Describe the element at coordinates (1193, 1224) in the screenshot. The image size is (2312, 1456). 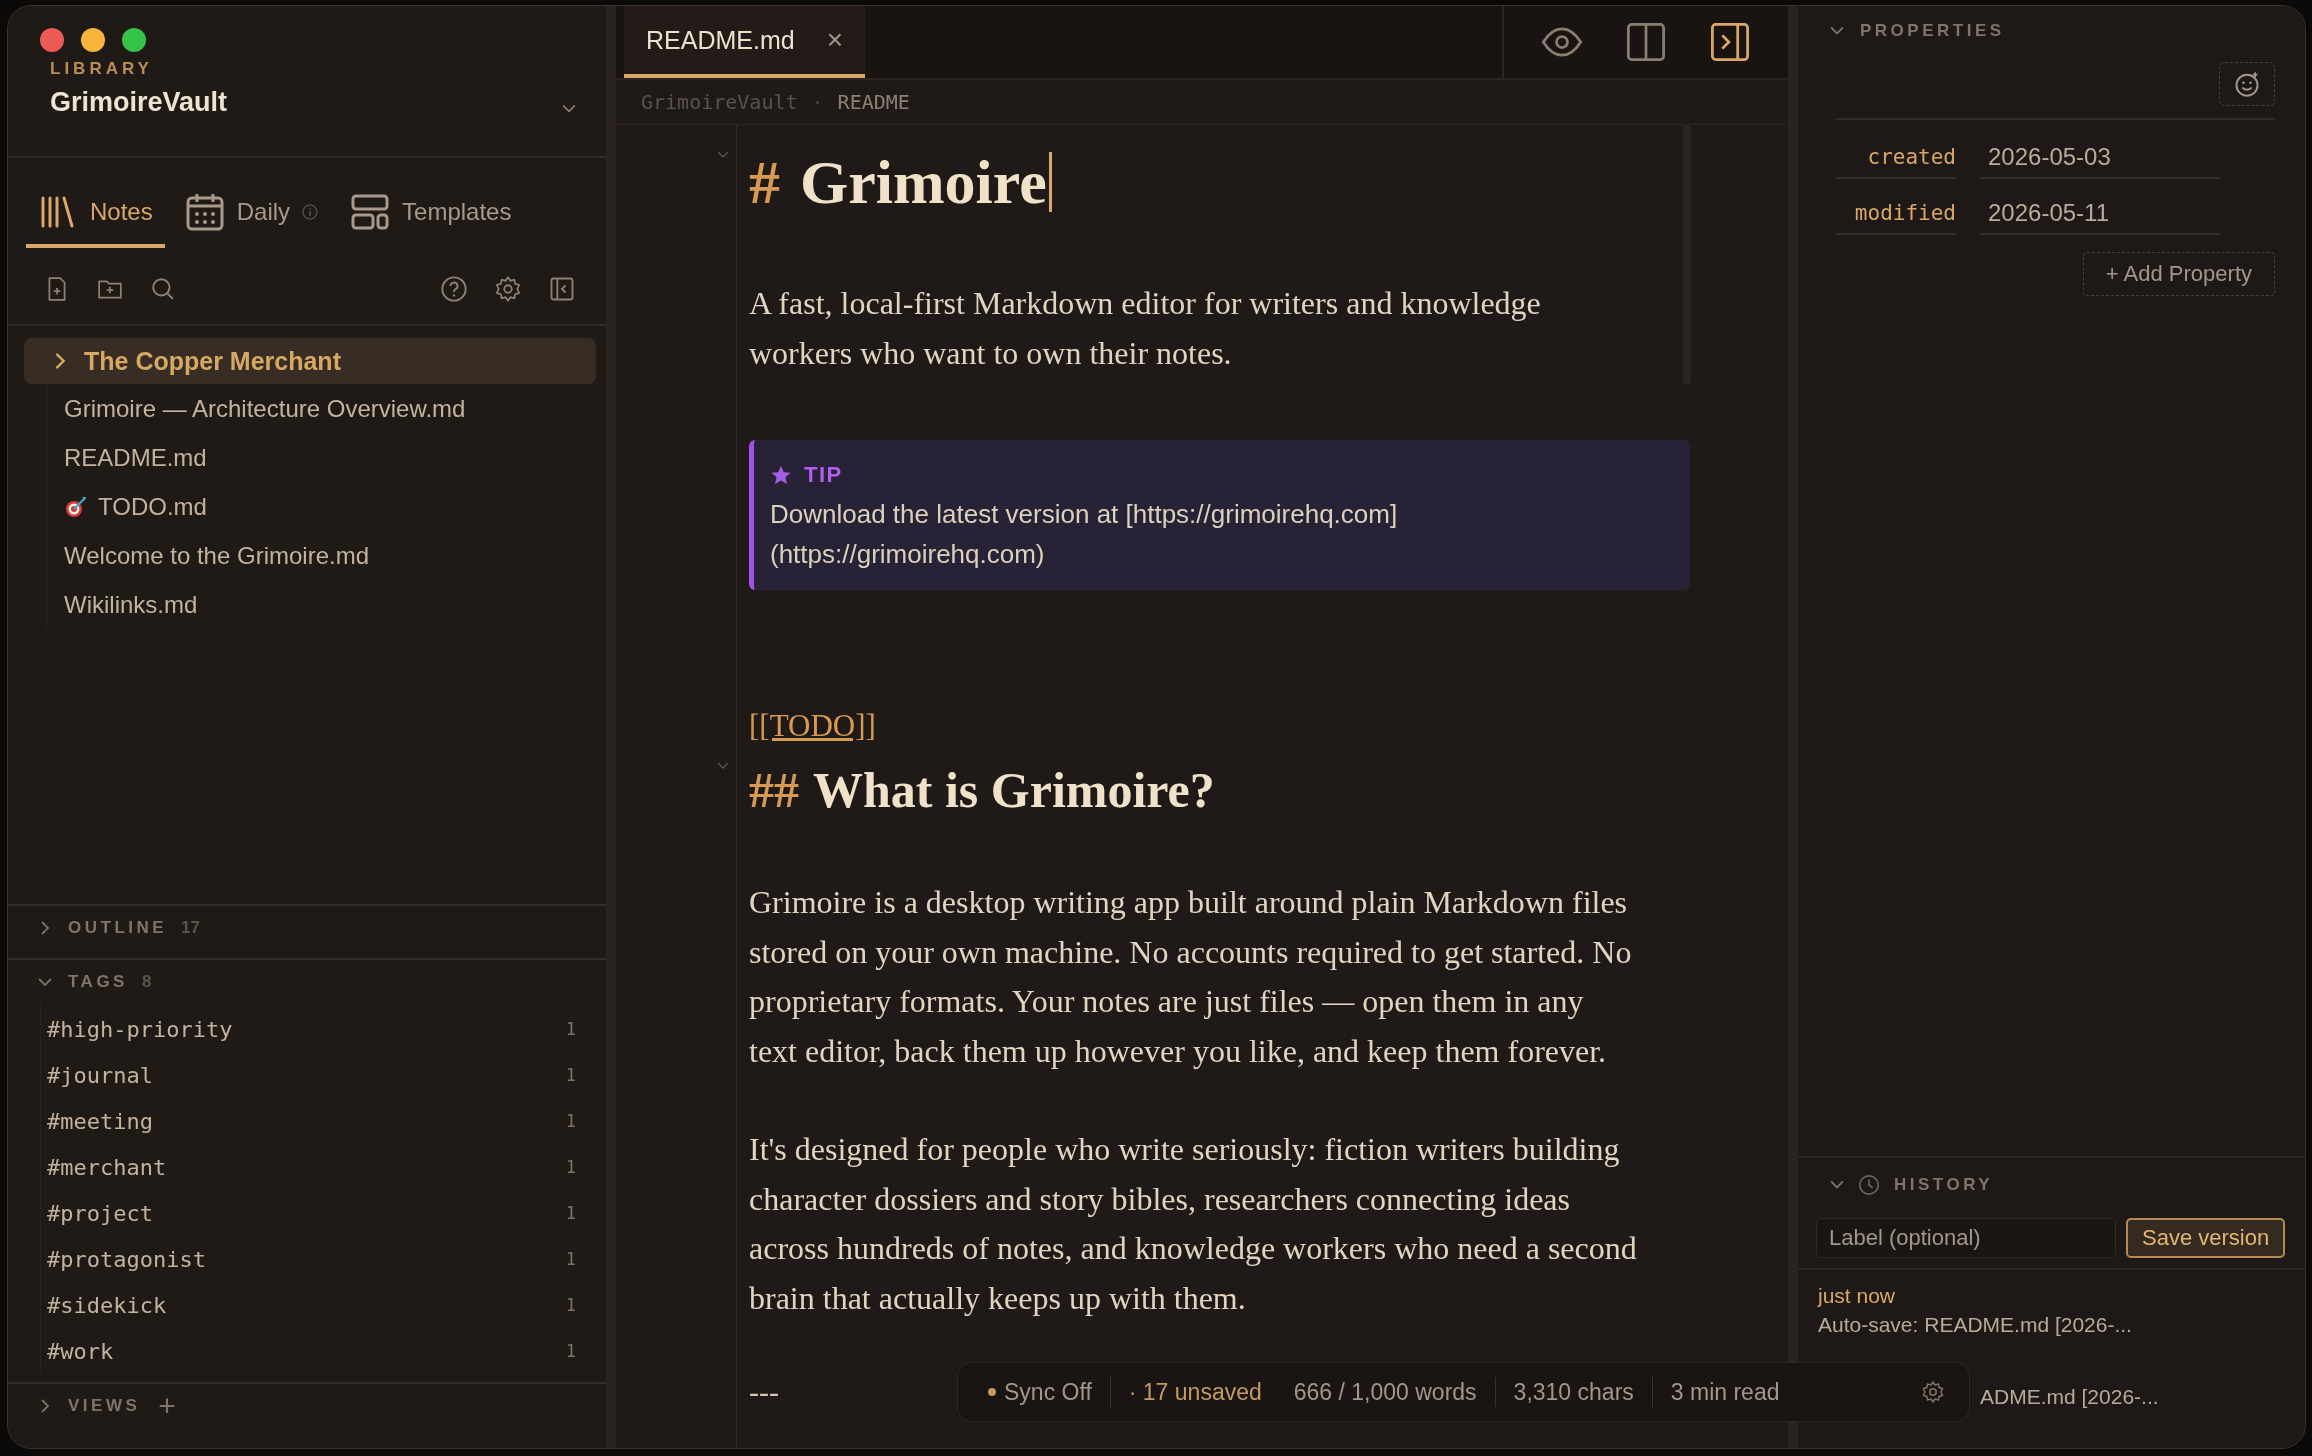
I see `paragraph: It's designed for people who write seriously: fiction writers building character dossiers and story bibles, researchers connecting ideas across hundreds of notes, and knowledge workers who need a second brain that actually keeps up with them.` at that location.